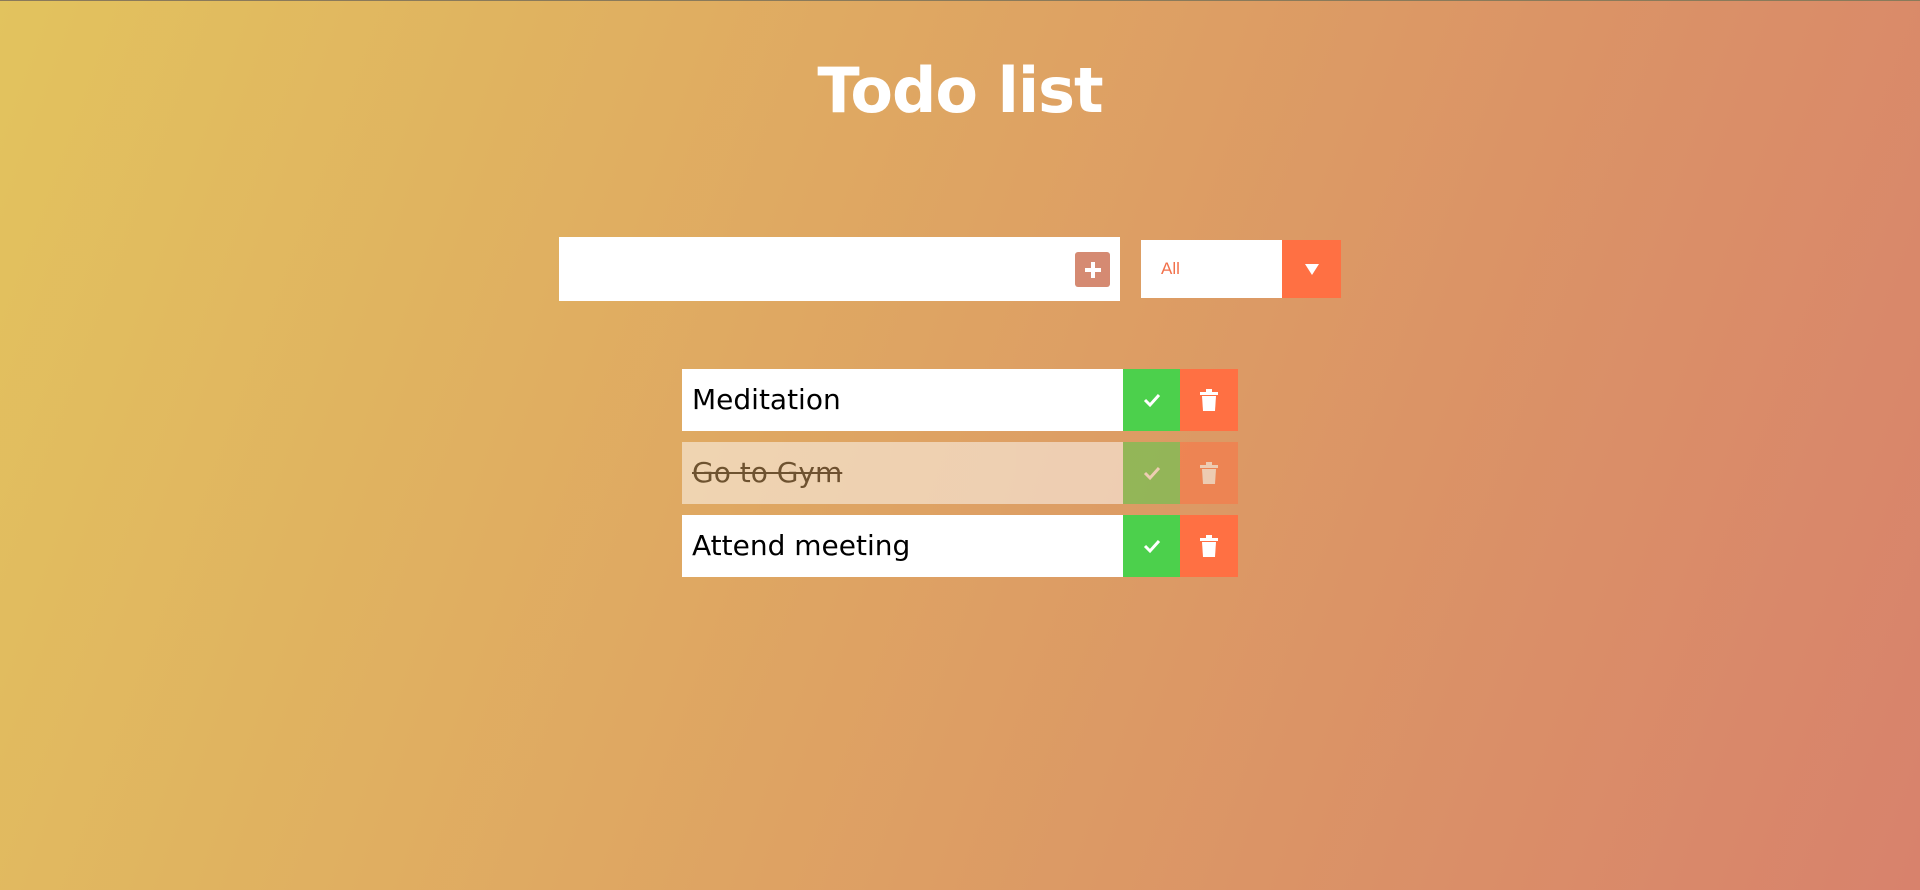 This screenshot has height=890, width=1920. I want to click on page-title: Todo list, so click(960, 90).